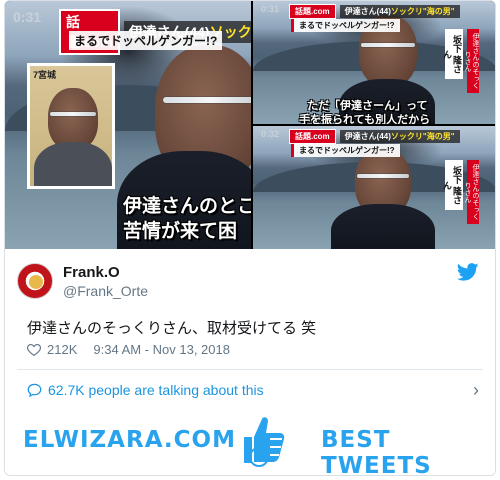 This screenshot has width=500, height=480. I want to click on tweet-text: 伊達さんのそっくりさん、取材受けてる 笑, so click(172, 328).